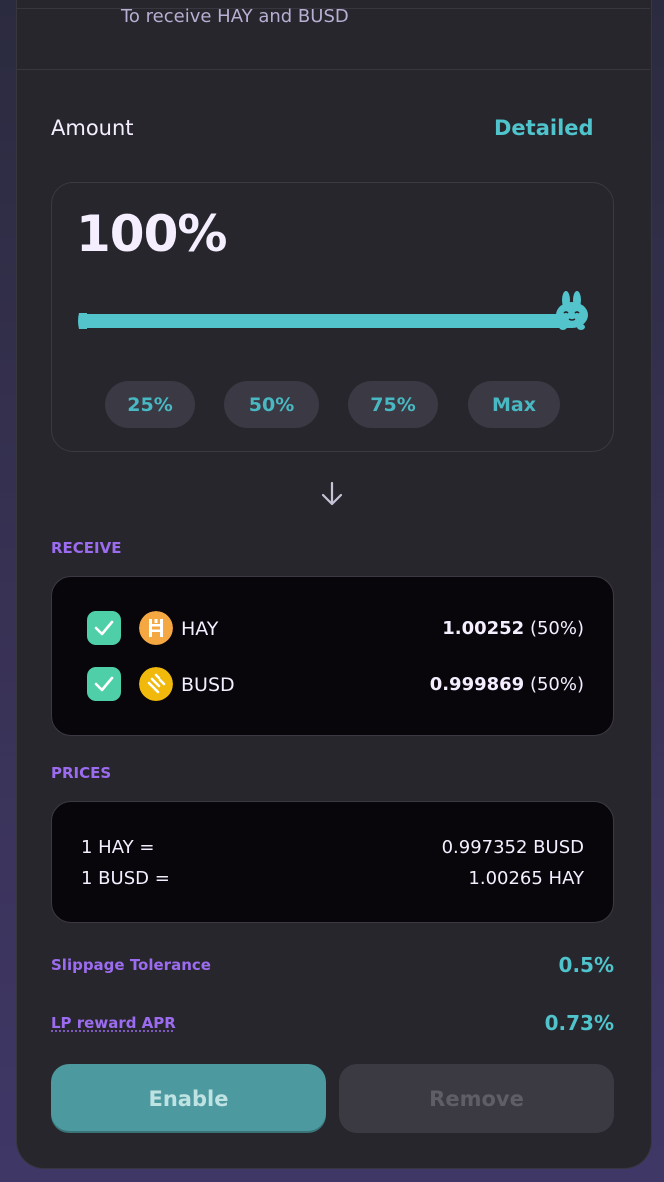 The height and width of the screenshot is (1182, 664). Describe the element at coordinates (131, 965) in the screenshot. I see `slippage-tolerance-label: Slippage Tolerance` at that location.